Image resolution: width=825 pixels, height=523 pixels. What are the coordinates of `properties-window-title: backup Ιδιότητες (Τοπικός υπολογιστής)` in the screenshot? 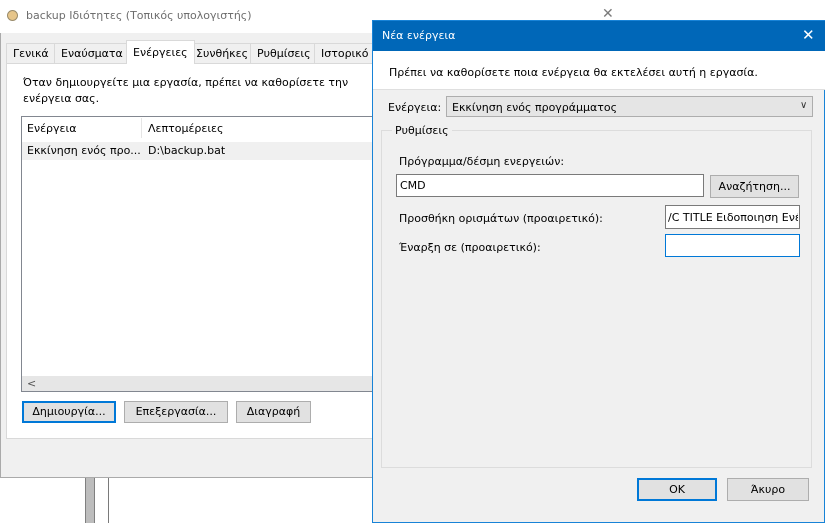 It's located at (139, 15).